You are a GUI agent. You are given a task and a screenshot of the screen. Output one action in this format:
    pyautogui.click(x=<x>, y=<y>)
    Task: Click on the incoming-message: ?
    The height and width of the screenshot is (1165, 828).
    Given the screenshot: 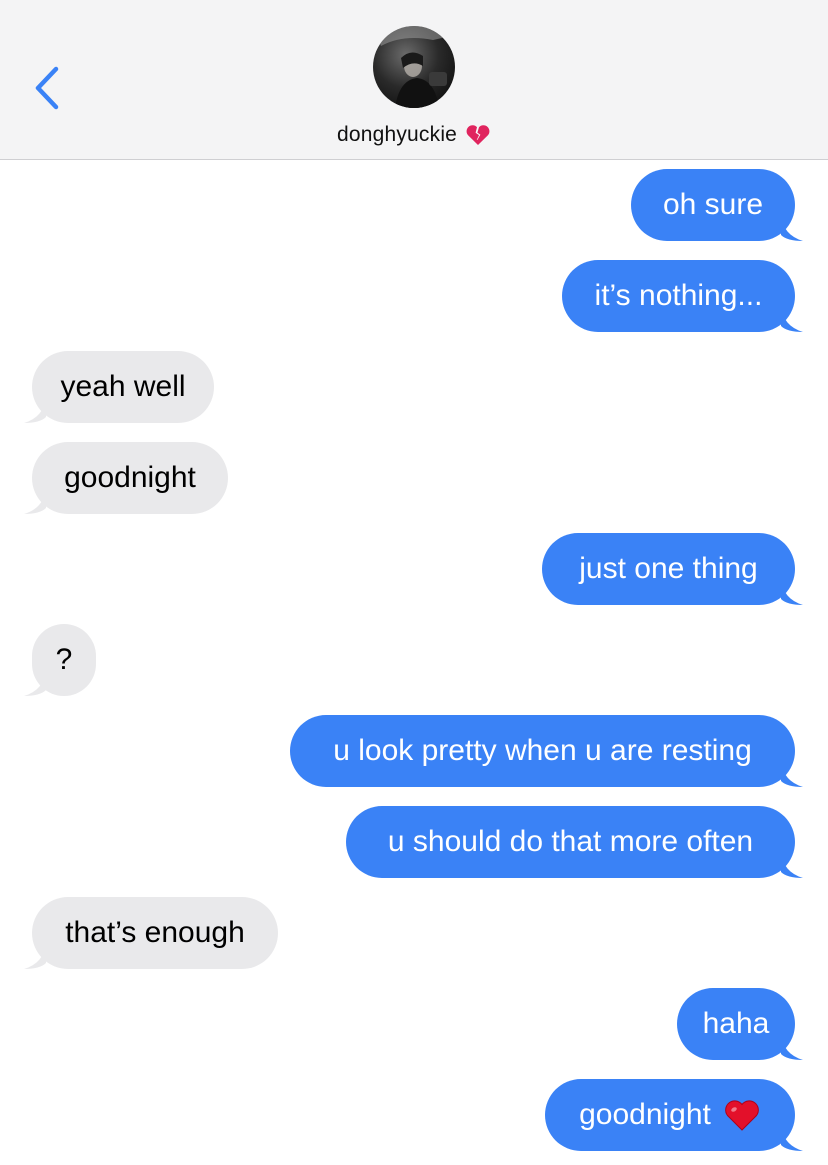 What is the action you would take?
    pyautogui.click(x=60, y=660)
    